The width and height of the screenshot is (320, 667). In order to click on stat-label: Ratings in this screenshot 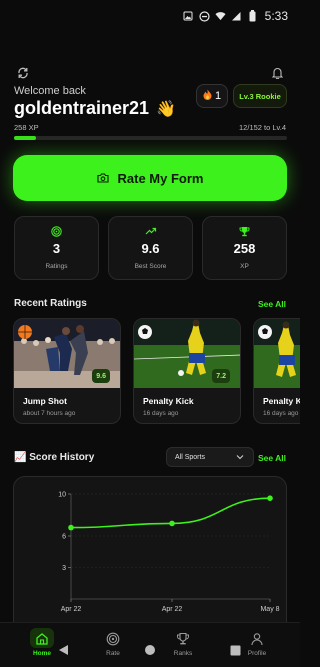, I will do `click(56, 266)`.